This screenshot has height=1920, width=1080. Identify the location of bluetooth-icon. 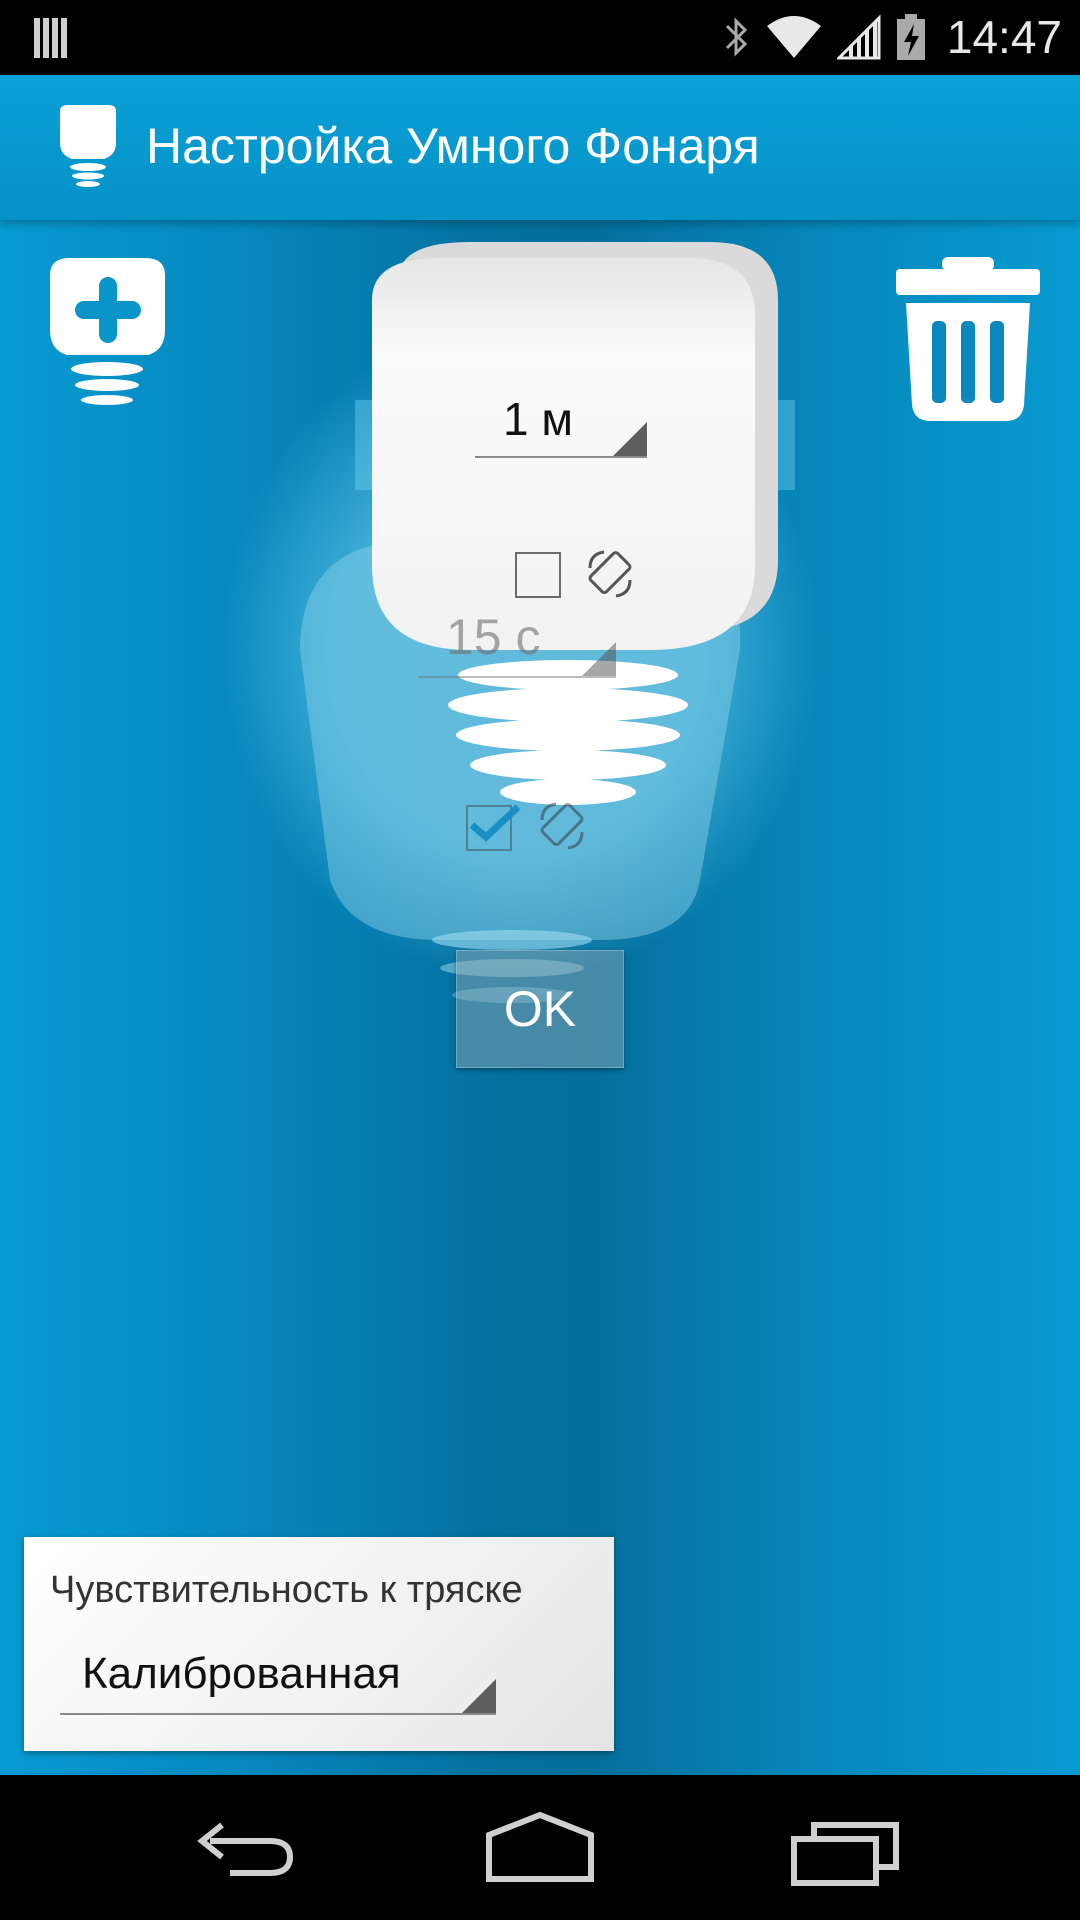
(736, 37).